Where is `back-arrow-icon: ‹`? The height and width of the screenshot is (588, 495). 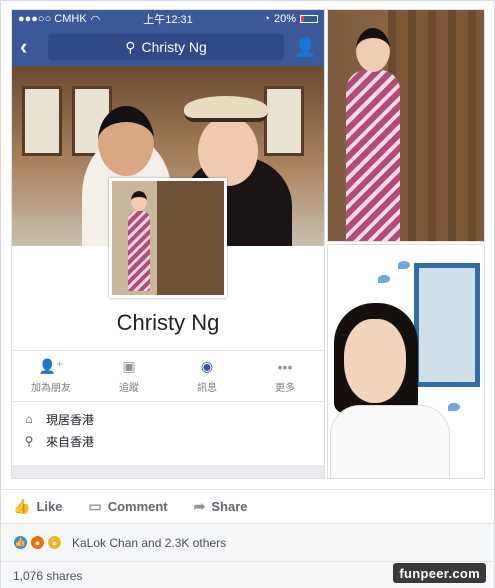 back-arrow-icon: ‹ is located at coordinates (29, 47).